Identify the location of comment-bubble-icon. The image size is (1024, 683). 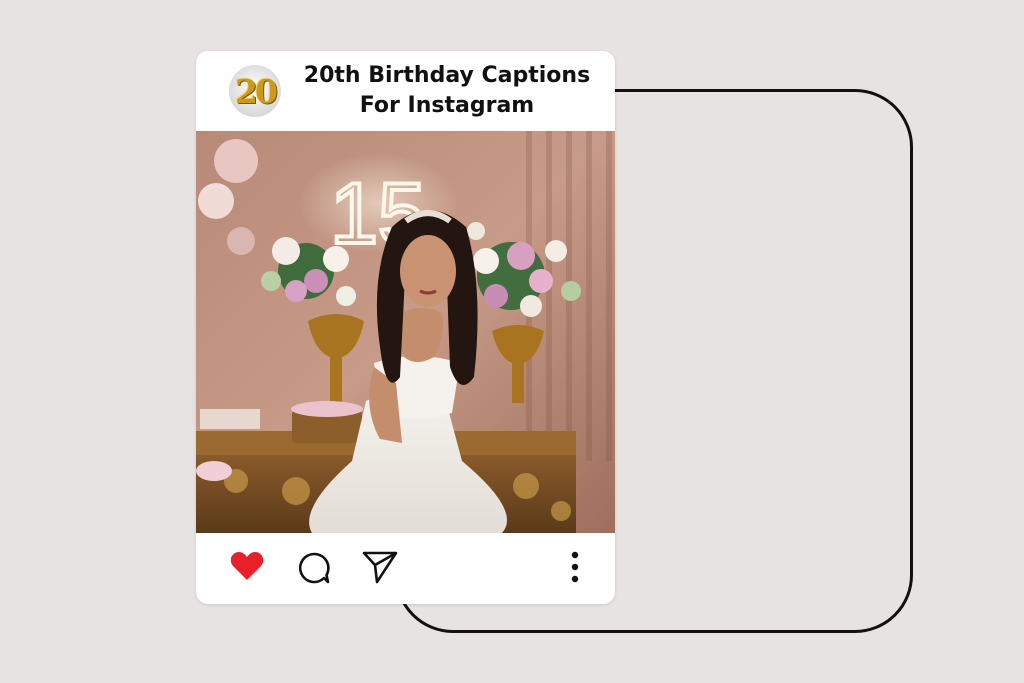
(314, 568).